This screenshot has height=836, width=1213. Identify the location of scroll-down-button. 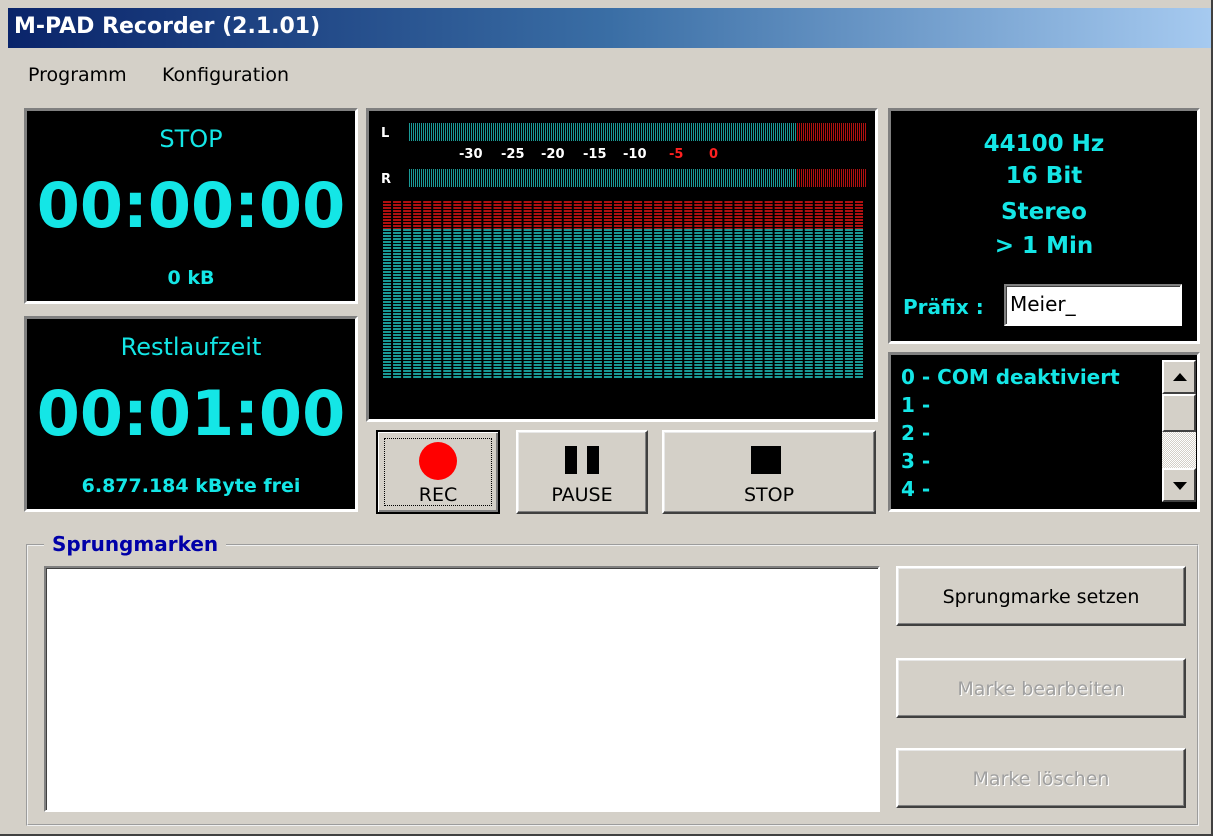
(1179, 485).